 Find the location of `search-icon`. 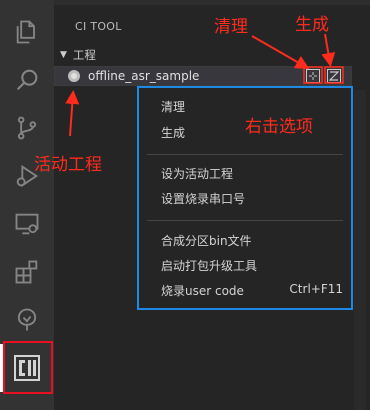

search-icon is located at coordinates (27, 80).